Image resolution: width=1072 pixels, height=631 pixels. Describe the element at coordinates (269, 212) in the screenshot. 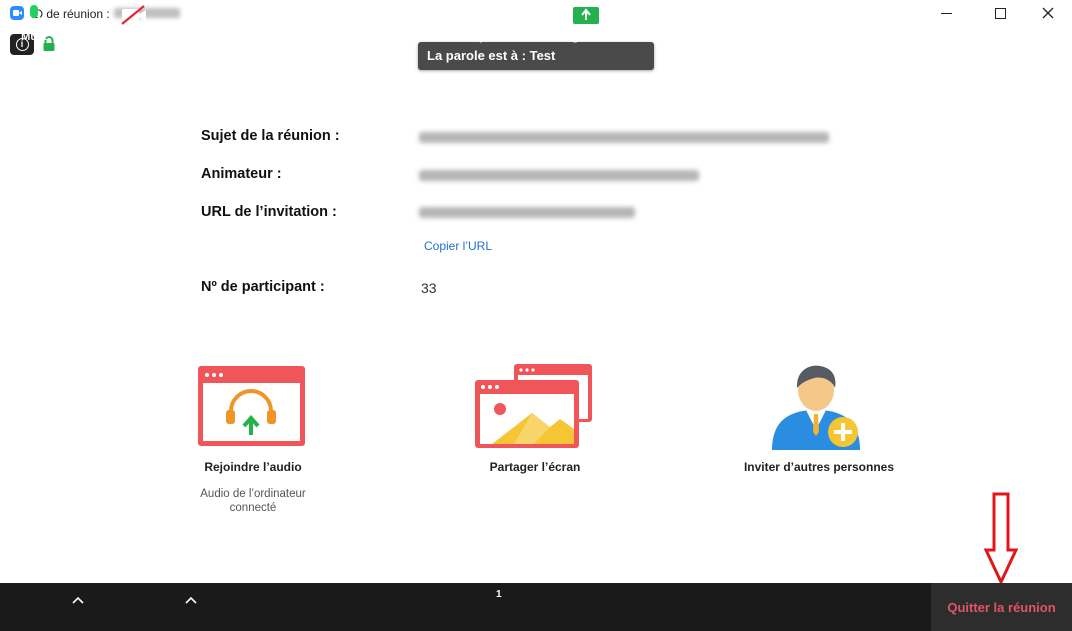

I see `invite-url-label: URL de l’invitation :` at that location.